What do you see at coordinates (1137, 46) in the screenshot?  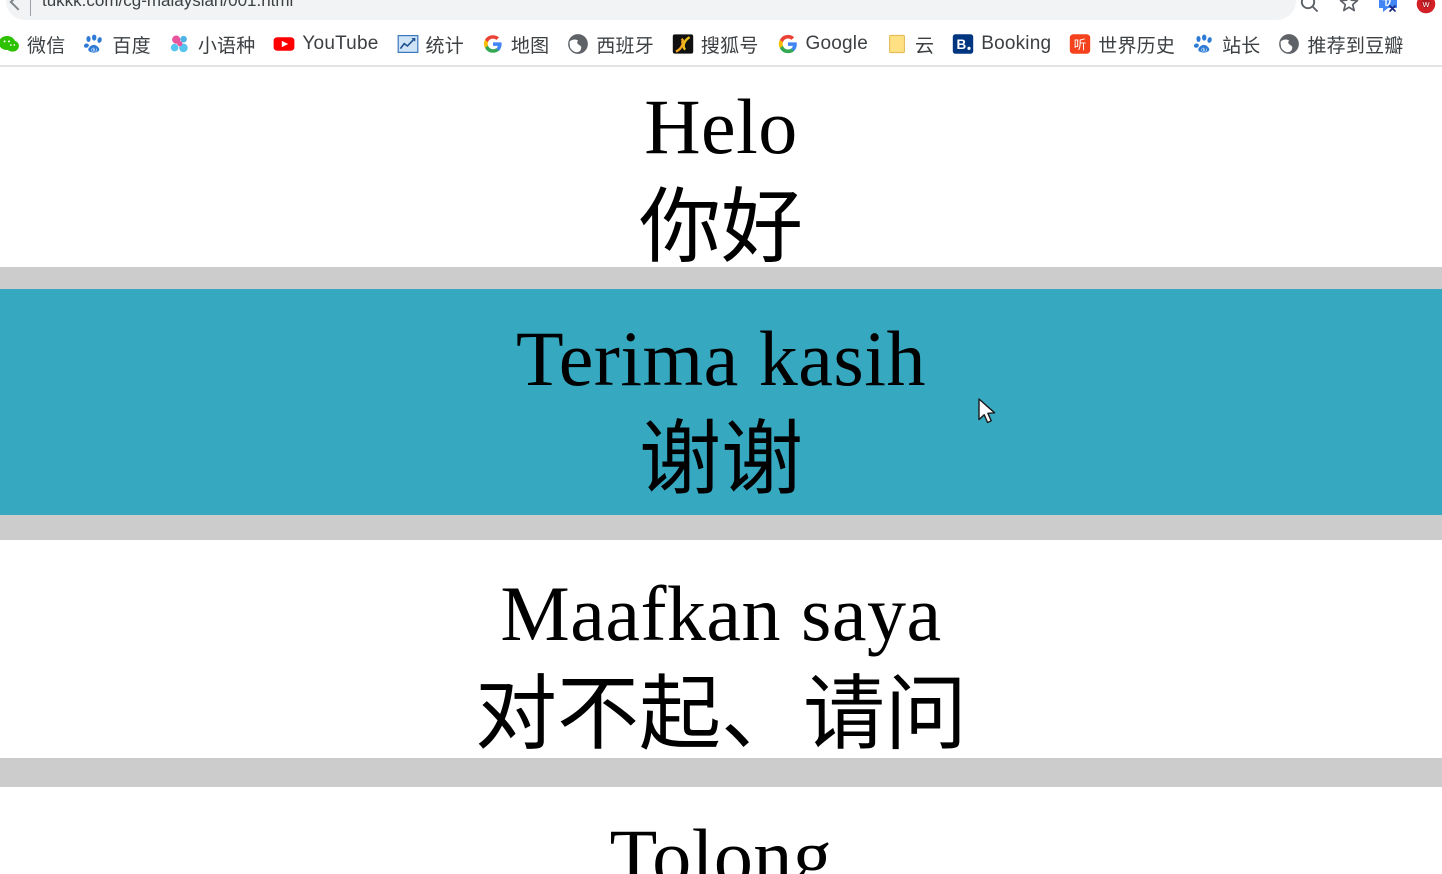 I see `bookmark-label: 世界历史` at bounding box center [1137, 46].